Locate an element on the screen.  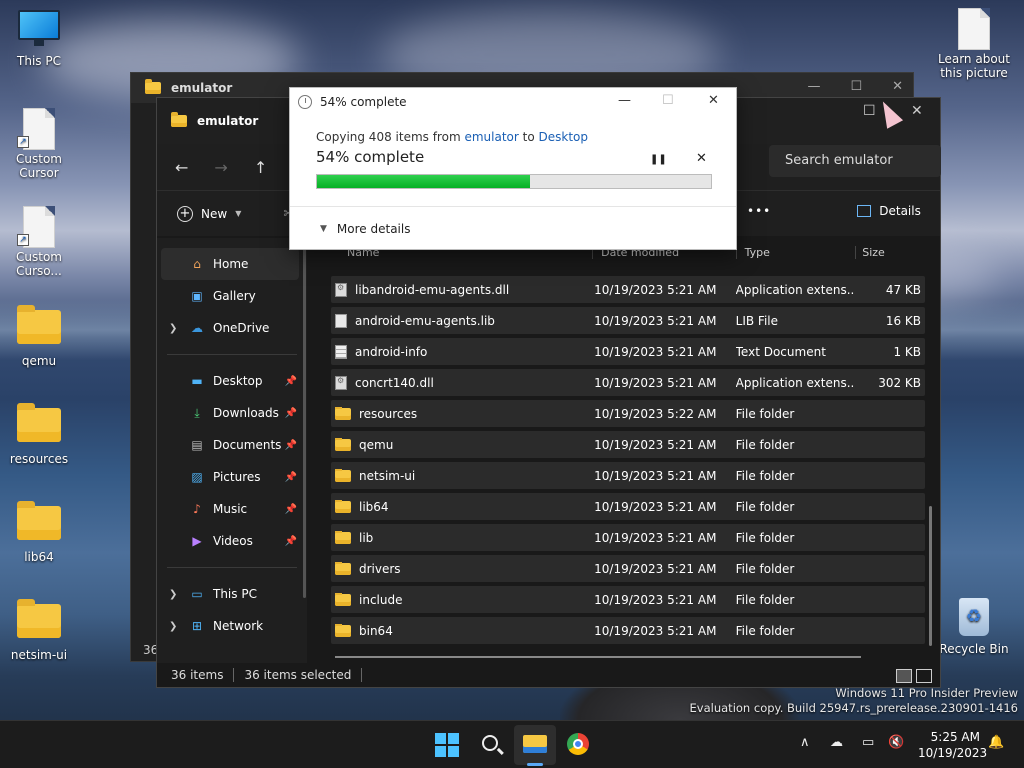
table-row: netsim-ui 10/19/2023 5:21 AM File folder is located at coordinates (628, 475).